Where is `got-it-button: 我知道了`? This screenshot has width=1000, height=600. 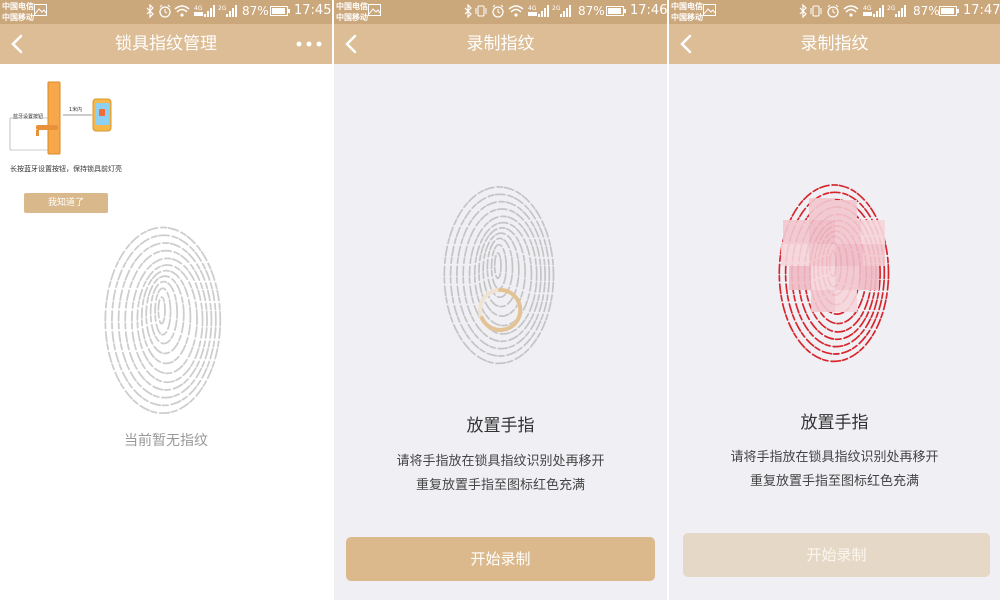
got-it-button: 我知道了 is located at coordinates (66, 203).